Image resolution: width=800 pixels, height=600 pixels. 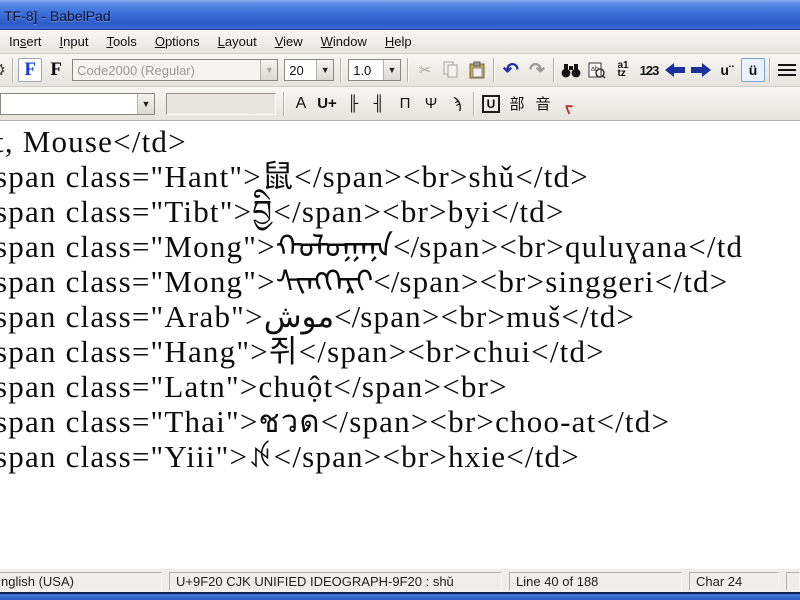 What do you see at coordinates (335, 581) in the screenshot?
I see `status-char-info: U+9F20 CJK UNIFIED IDEOGRAPH-9F20 : shǔ` at bounding box center [335, 581].